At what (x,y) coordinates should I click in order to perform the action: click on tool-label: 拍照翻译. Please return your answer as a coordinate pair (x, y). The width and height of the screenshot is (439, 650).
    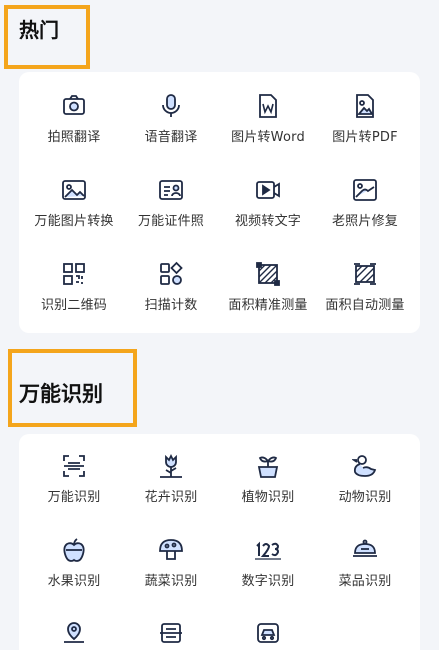
    Looking at the image, I should click on (74, 137).